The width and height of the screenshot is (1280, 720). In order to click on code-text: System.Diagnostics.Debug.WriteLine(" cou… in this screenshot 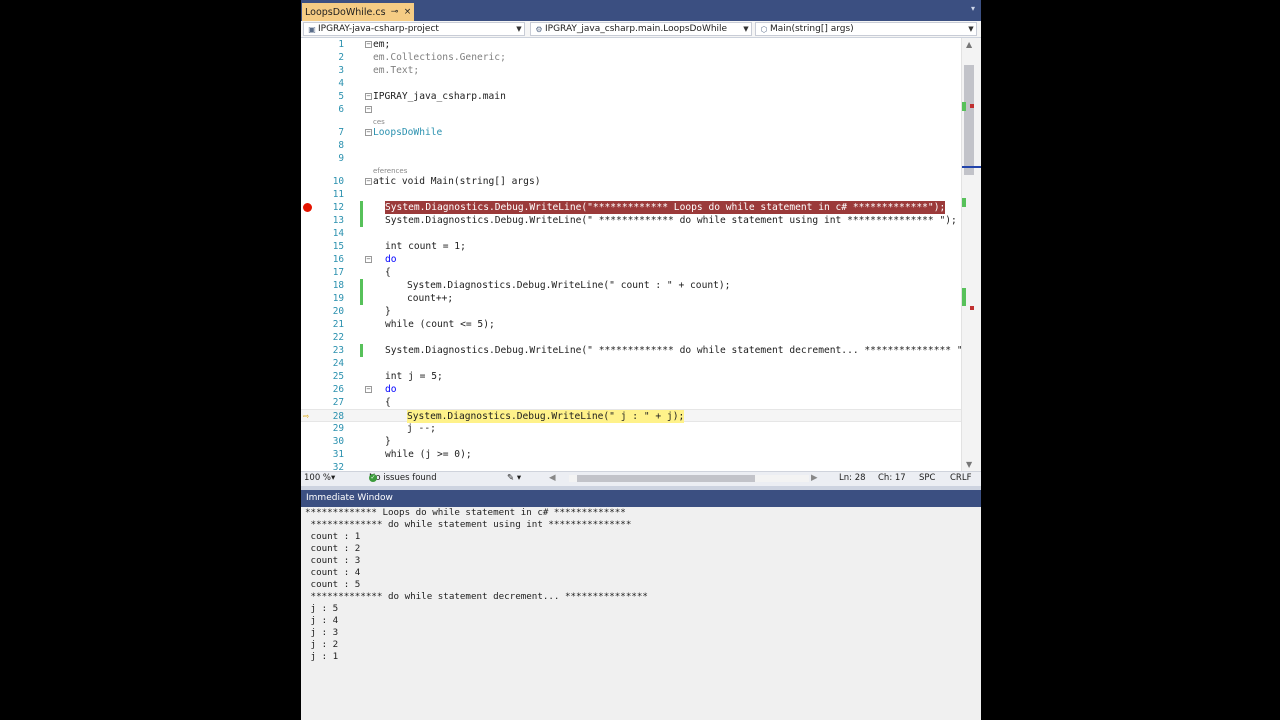, I will do `click(568, 285)`.